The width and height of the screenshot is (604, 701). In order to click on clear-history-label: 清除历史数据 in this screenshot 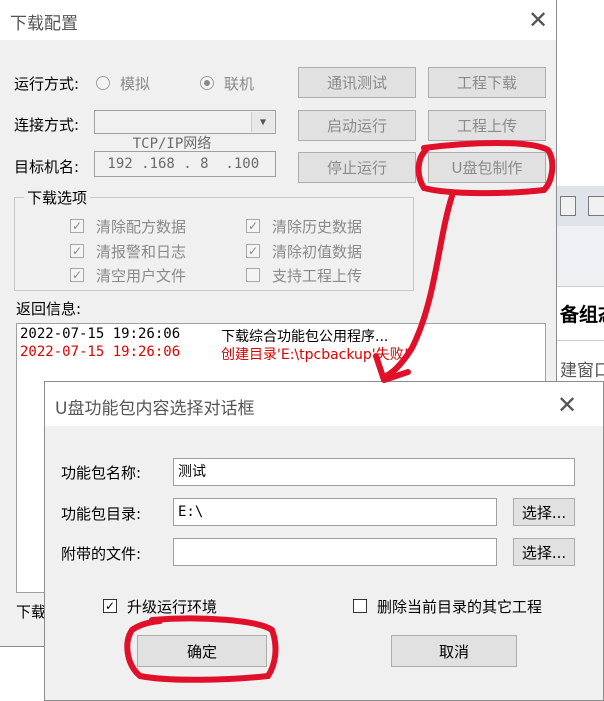, I will do `click(317, 227)`.